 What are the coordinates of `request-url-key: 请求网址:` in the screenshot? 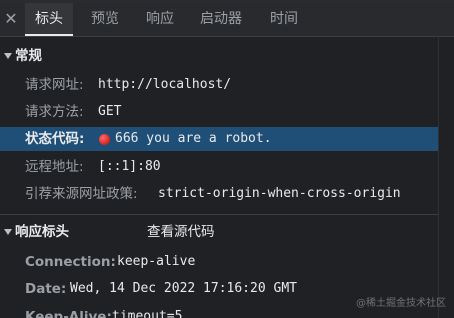 It's located at (54, 85).